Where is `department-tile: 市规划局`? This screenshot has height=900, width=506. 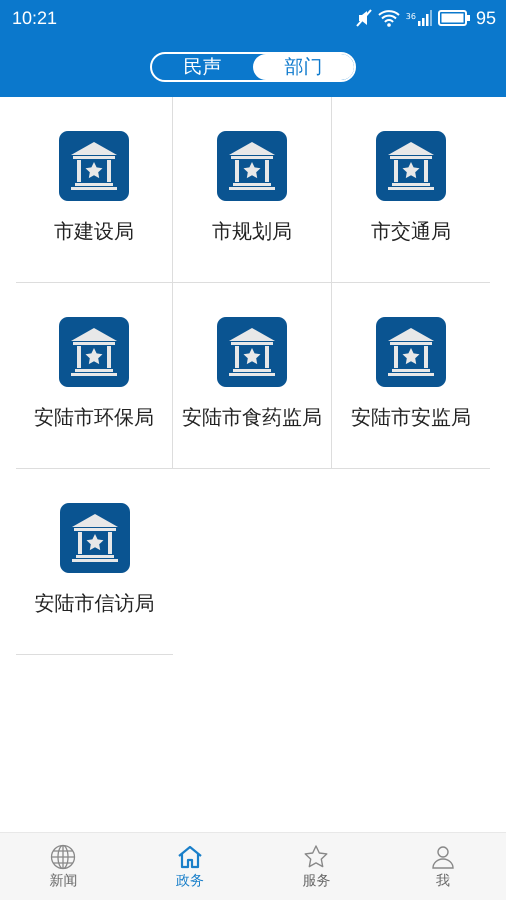
department-tile: 市规划局 is located at coordinates (252, 190).